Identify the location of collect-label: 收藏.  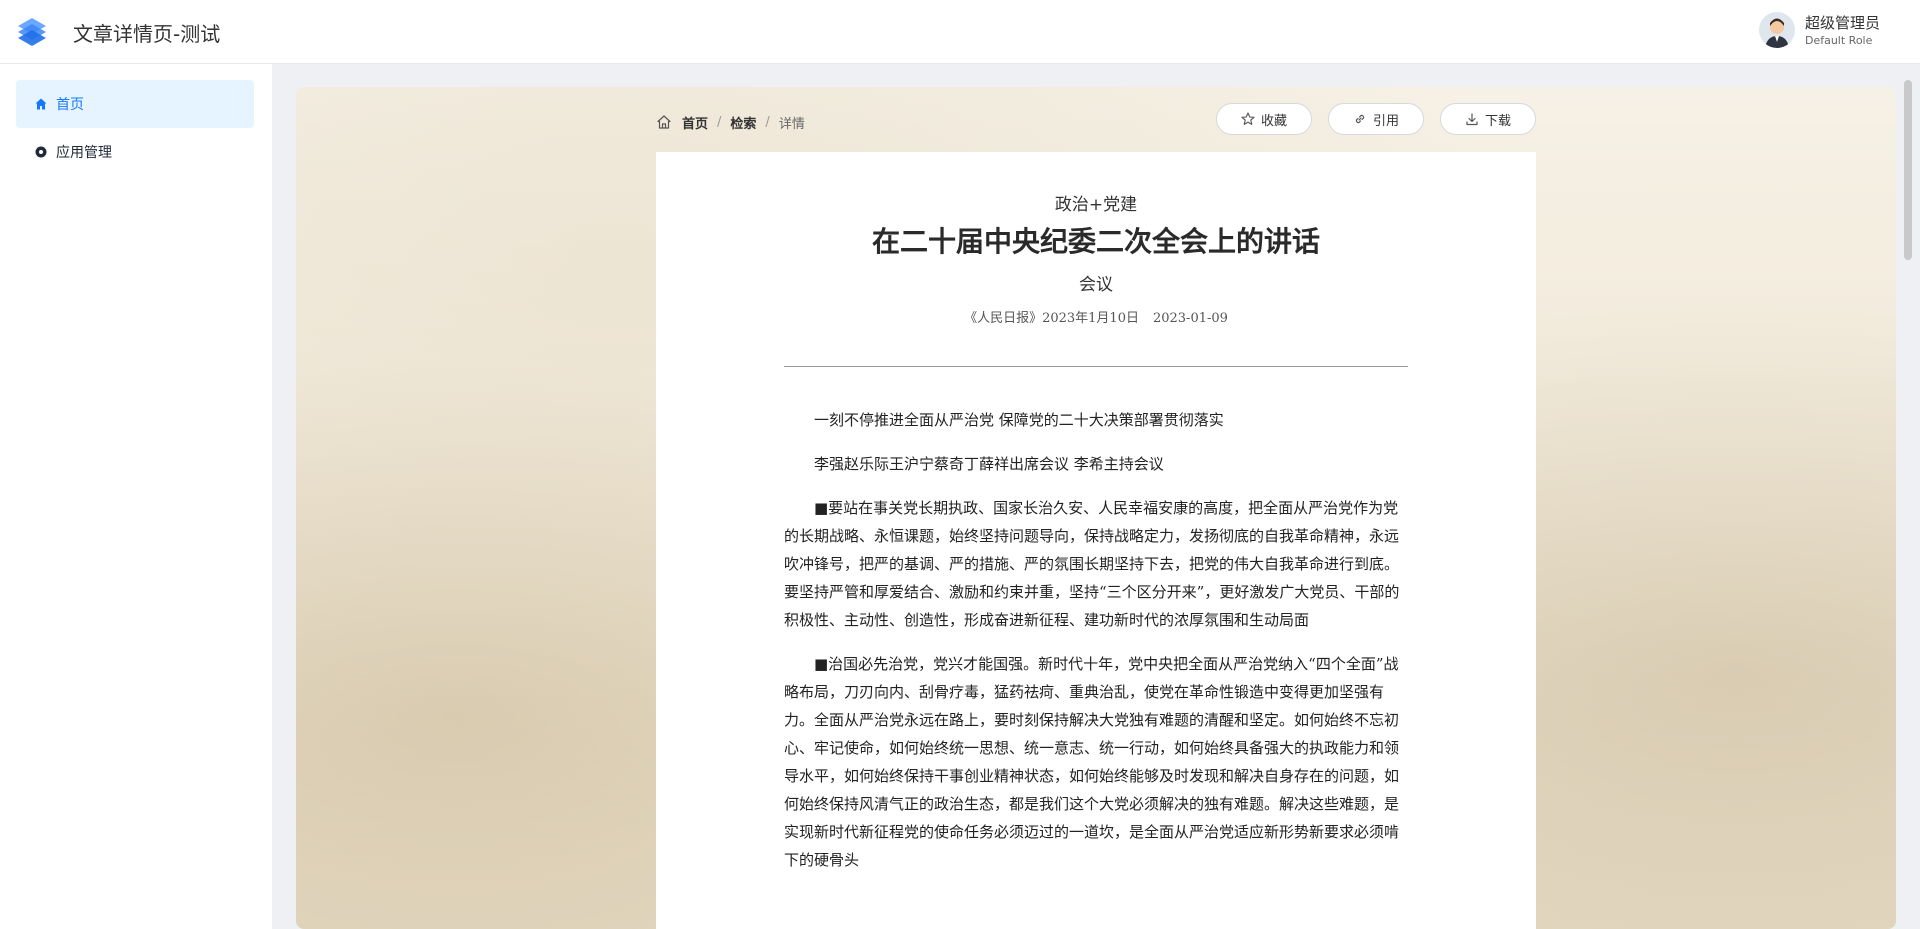
(1273, 121).